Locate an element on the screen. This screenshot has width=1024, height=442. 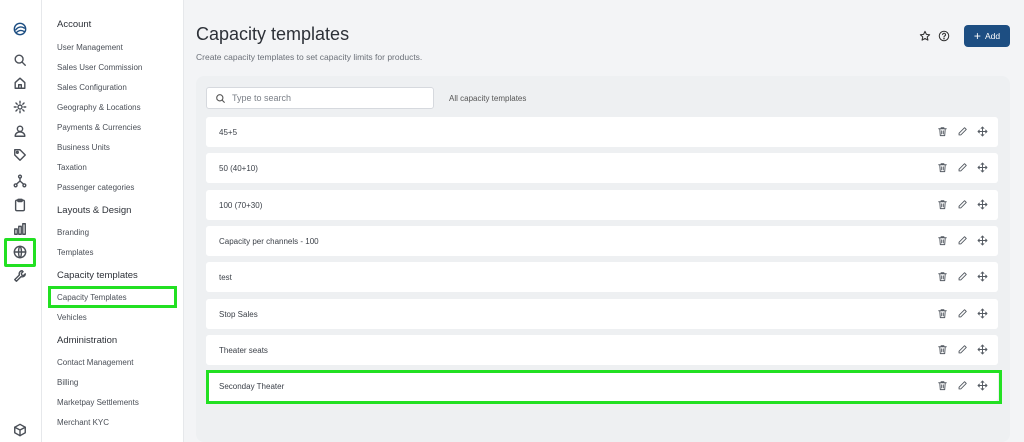
section-title-layouts-design: Layouts & Design is located at coordinates (94, 210).